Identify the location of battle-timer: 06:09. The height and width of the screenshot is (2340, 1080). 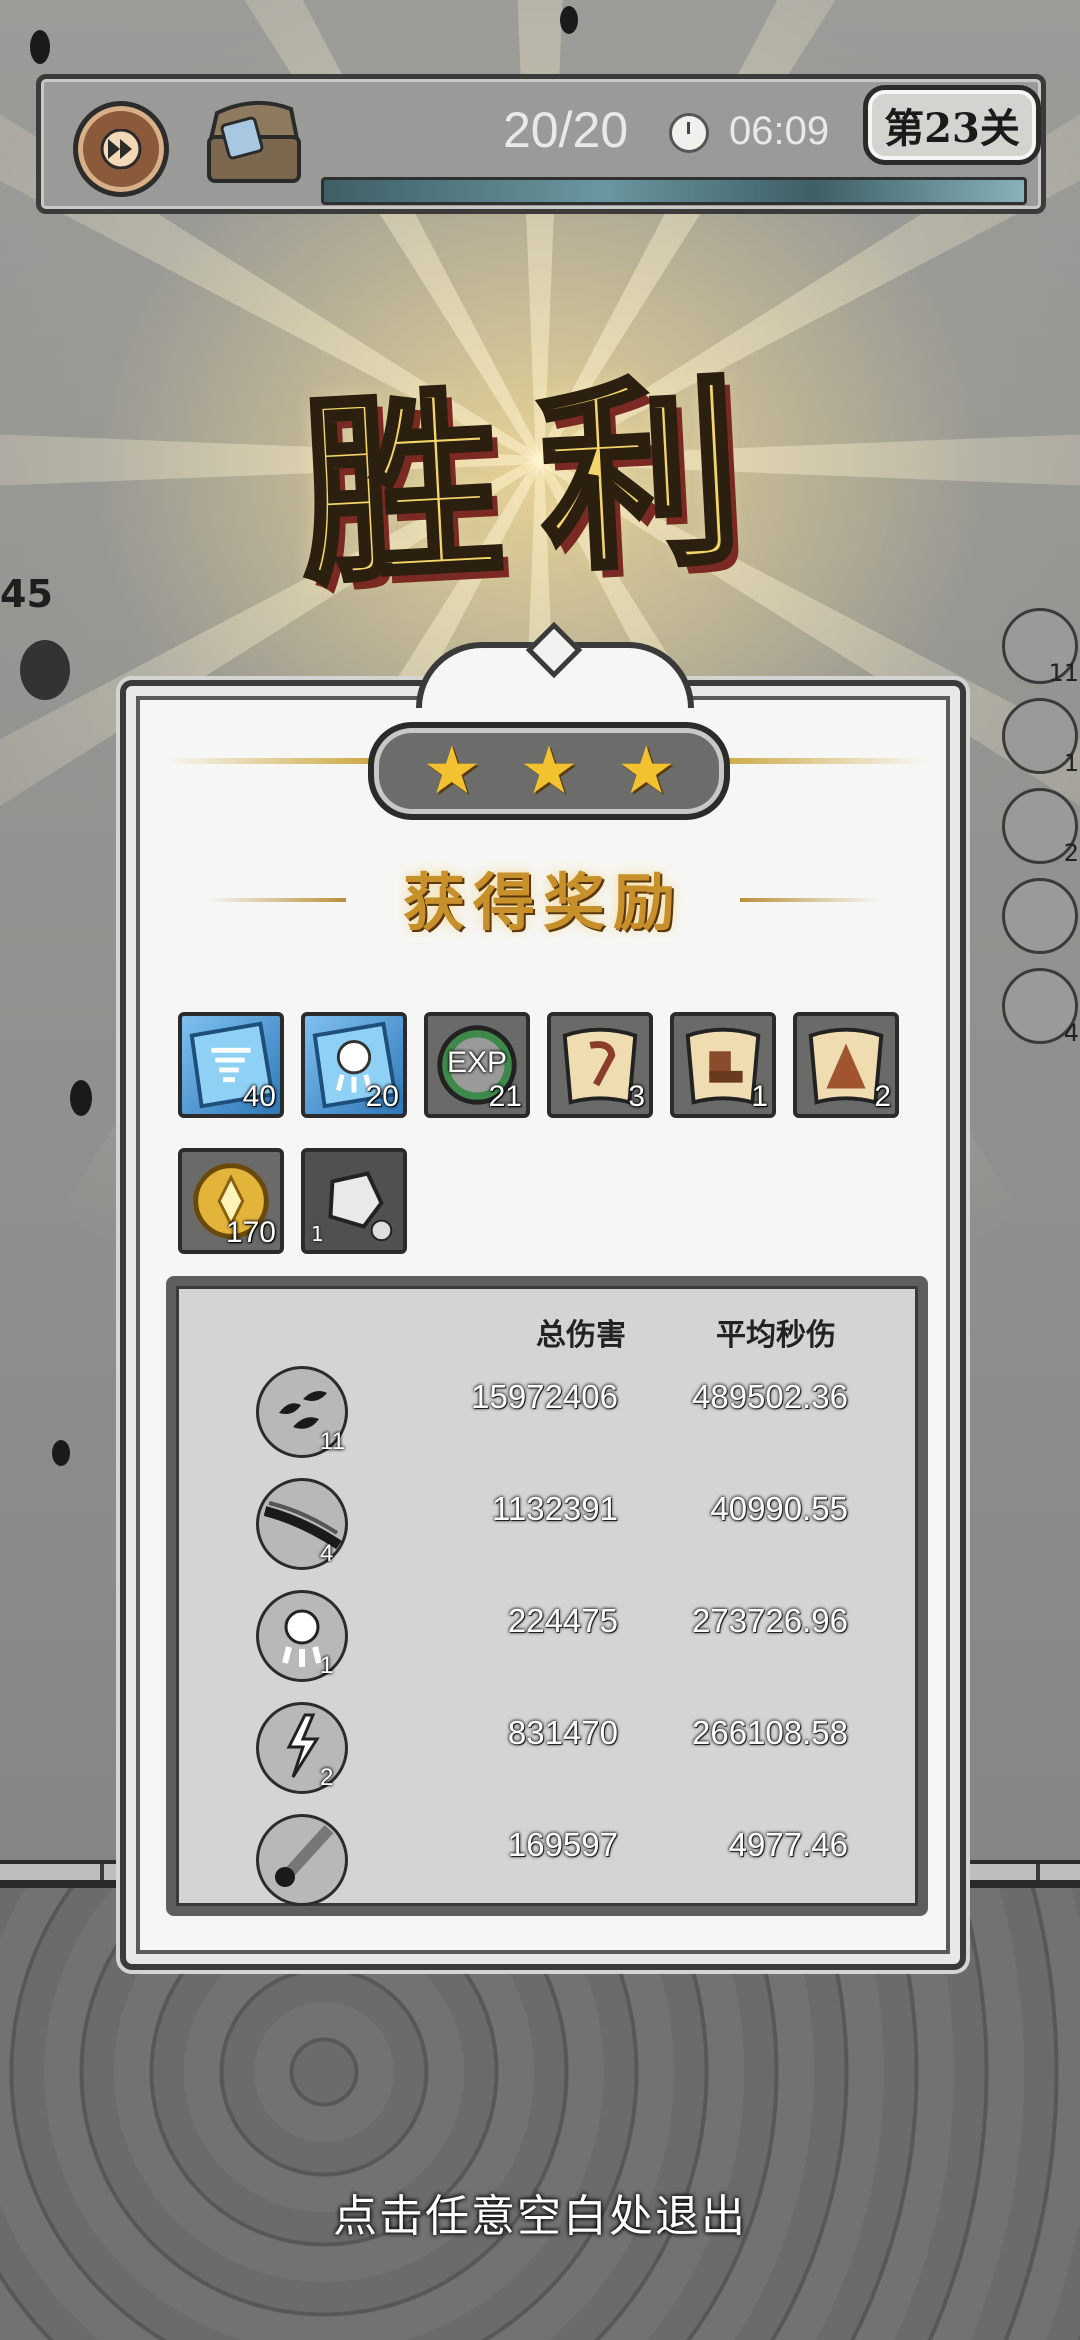
(779, 131).